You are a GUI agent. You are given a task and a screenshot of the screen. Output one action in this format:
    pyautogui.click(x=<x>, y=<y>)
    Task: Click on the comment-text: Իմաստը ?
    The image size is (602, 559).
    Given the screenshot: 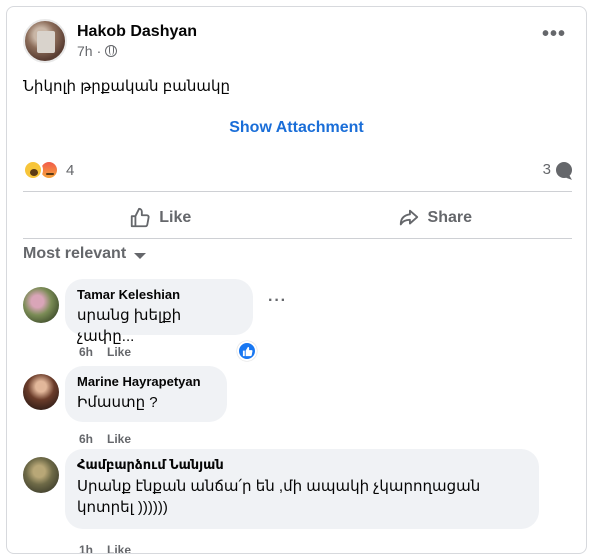 What is the action you would take?
    pyautogui.click(x=117, y=402)
    